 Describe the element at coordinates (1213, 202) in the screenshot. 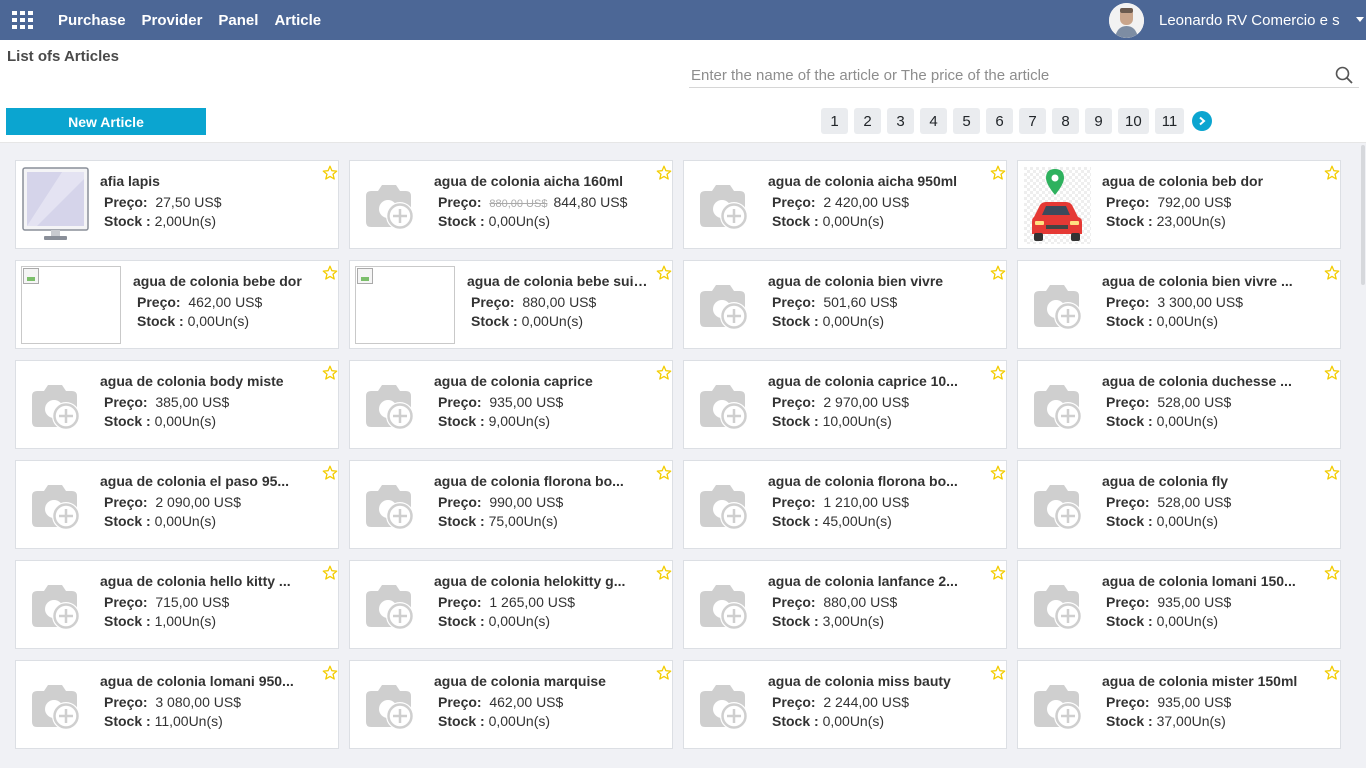

I see `article-price-line: Preço: 792,00 US$` at that location.